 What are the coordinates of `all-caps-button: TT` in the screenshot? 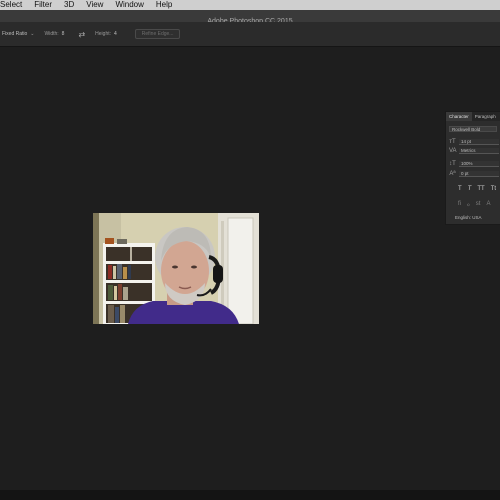 It's located at (480, 189).